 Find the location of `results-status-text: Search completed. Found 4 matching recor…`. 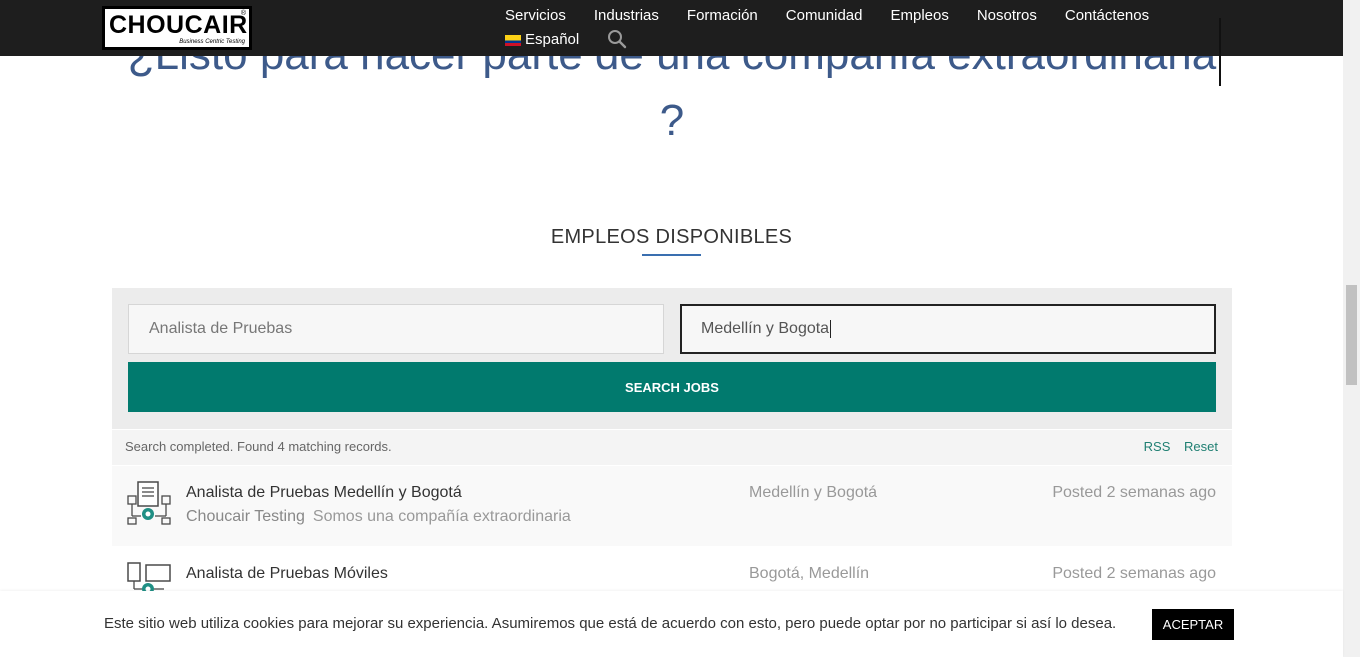

results-status-text: Search completed. Found 4 matching recor… is located at coordinates (258, 446).